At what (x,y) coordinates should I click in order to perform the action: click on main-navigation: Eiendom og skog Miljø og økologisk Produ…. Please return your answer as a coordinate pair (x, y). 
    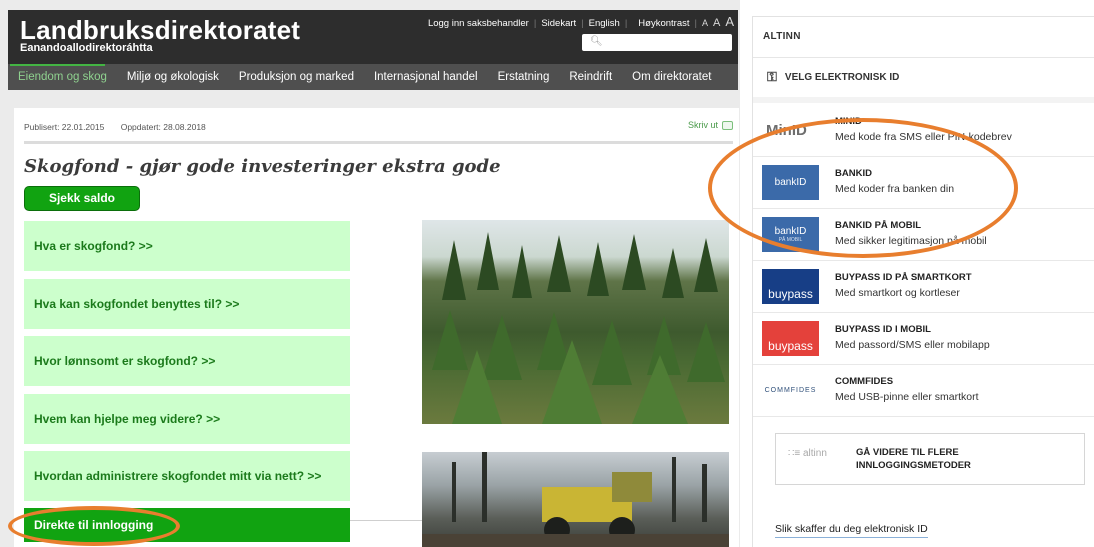
    Looking at the image, I should click on (373, 77).